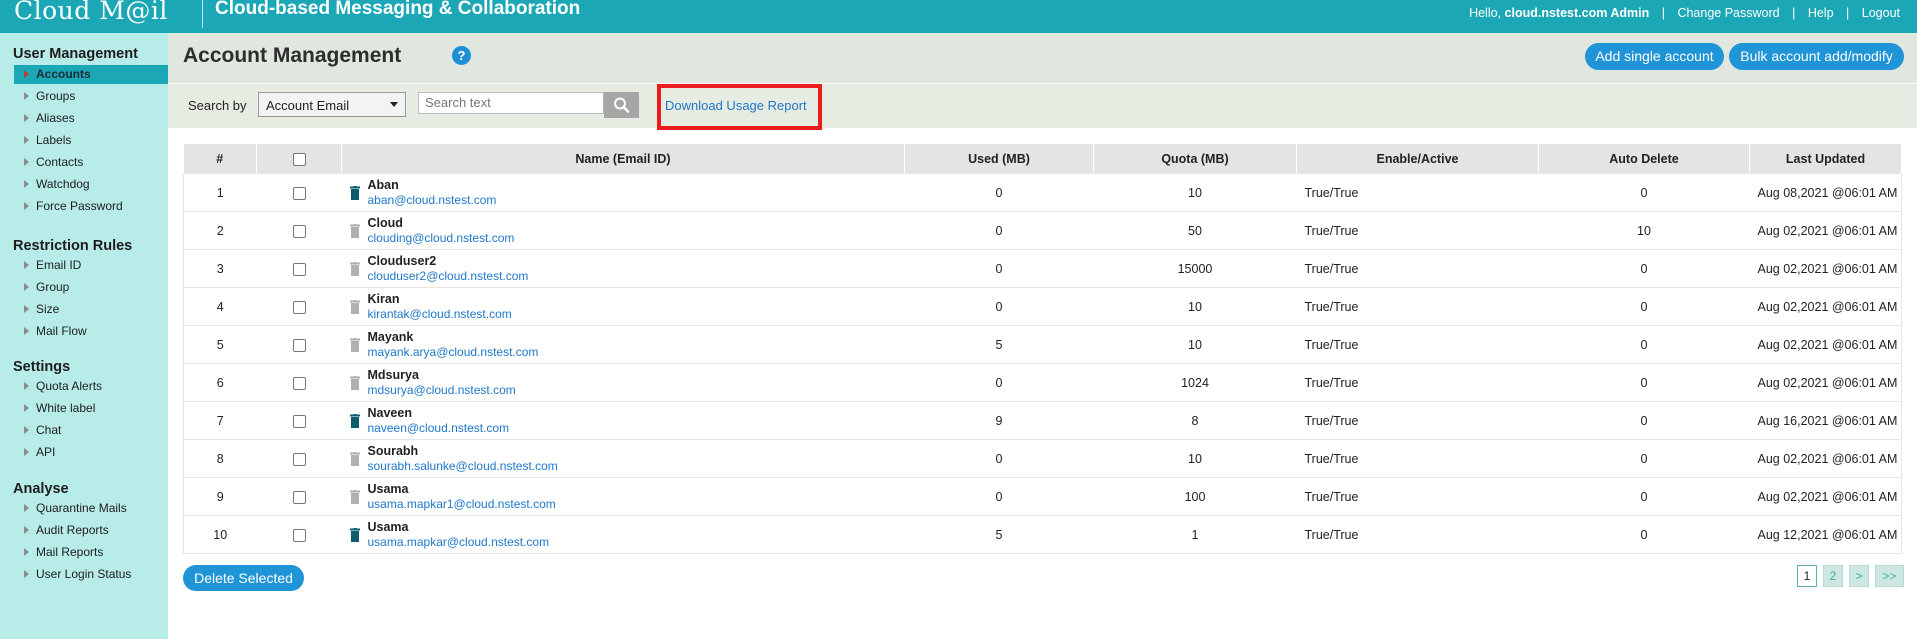 This screenshot has height=639, width=1917. I want to click on add-single-account-button: Add single account, so click(1654, 56).